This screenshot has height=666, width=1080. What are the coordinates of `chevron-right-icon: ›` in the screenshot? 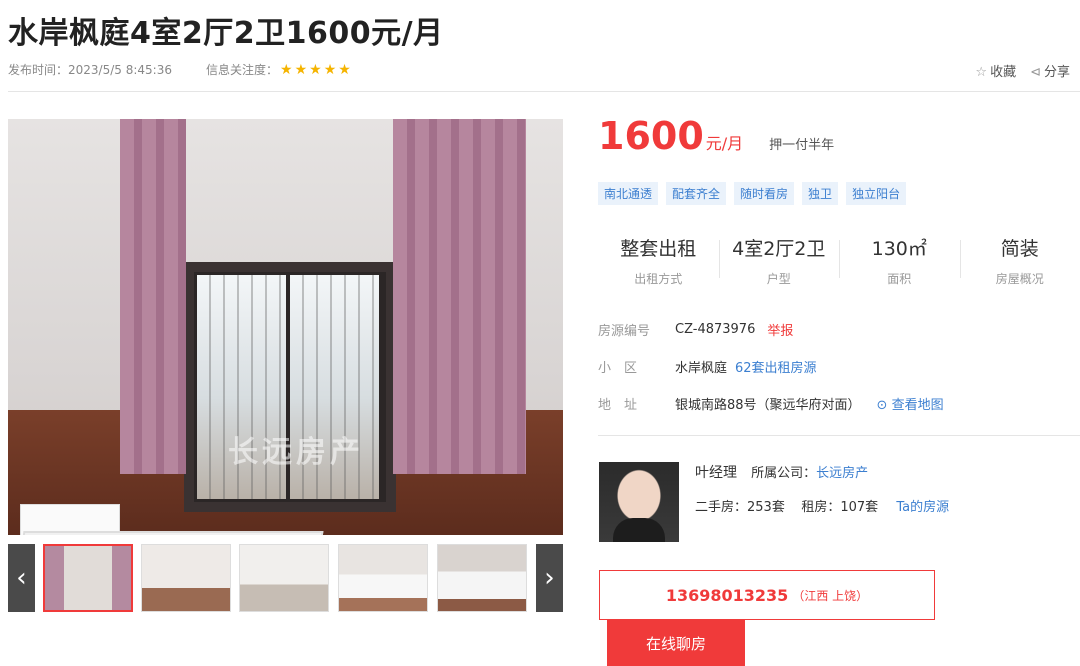 It's located at (549, 578).